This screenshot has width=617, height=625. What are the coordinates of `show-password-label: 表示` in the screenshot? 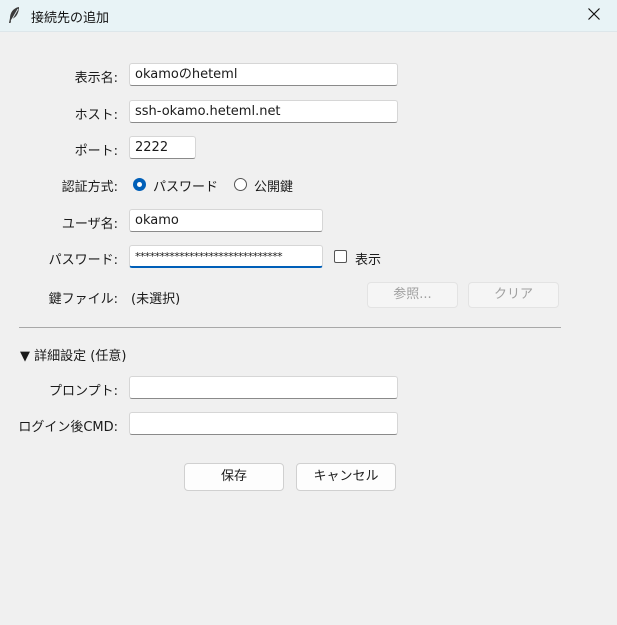 It's located at (368, 258).